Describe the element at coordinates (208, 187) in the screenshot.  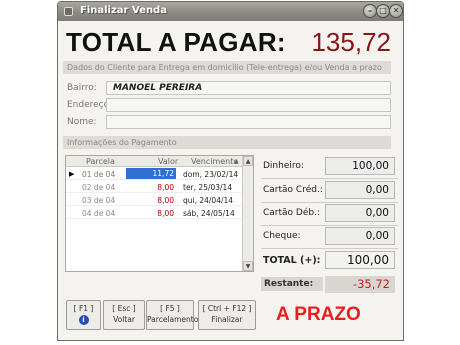
I see `cell-vencimento: ter, 25/03/14` at that location.